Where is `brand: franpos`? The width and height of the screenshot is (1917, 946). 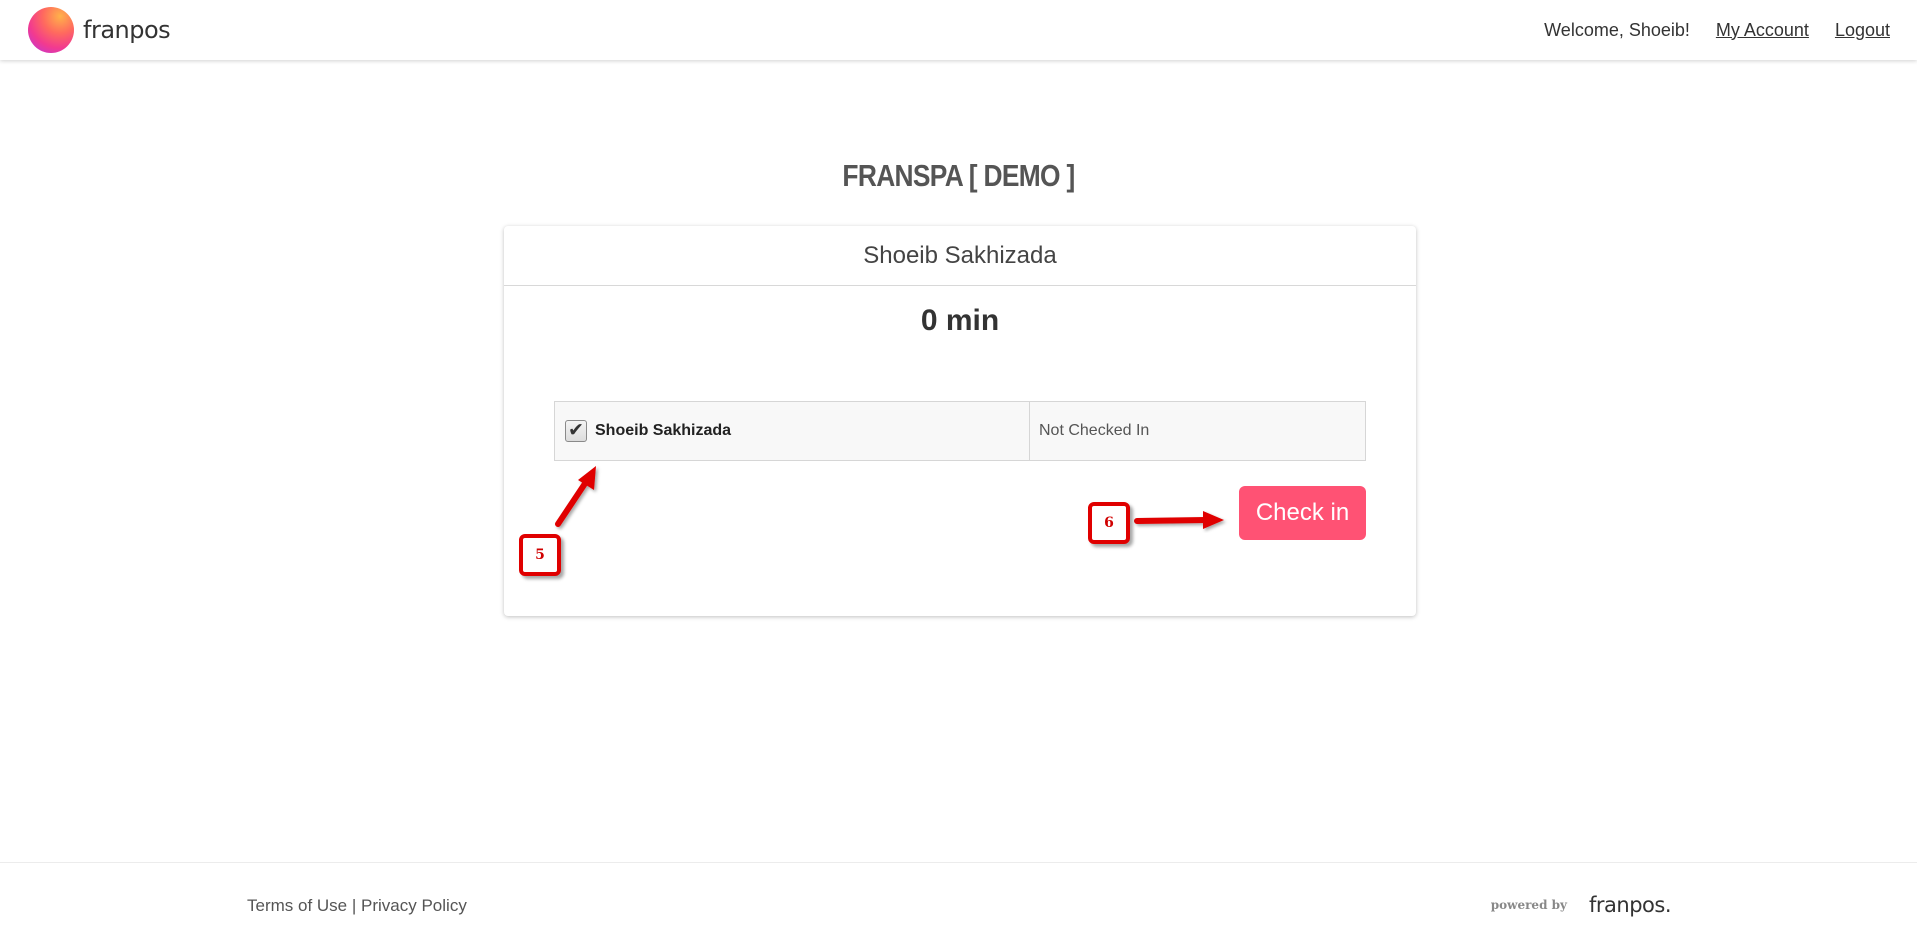
brand: franpos is located at coordinates (99, 30).